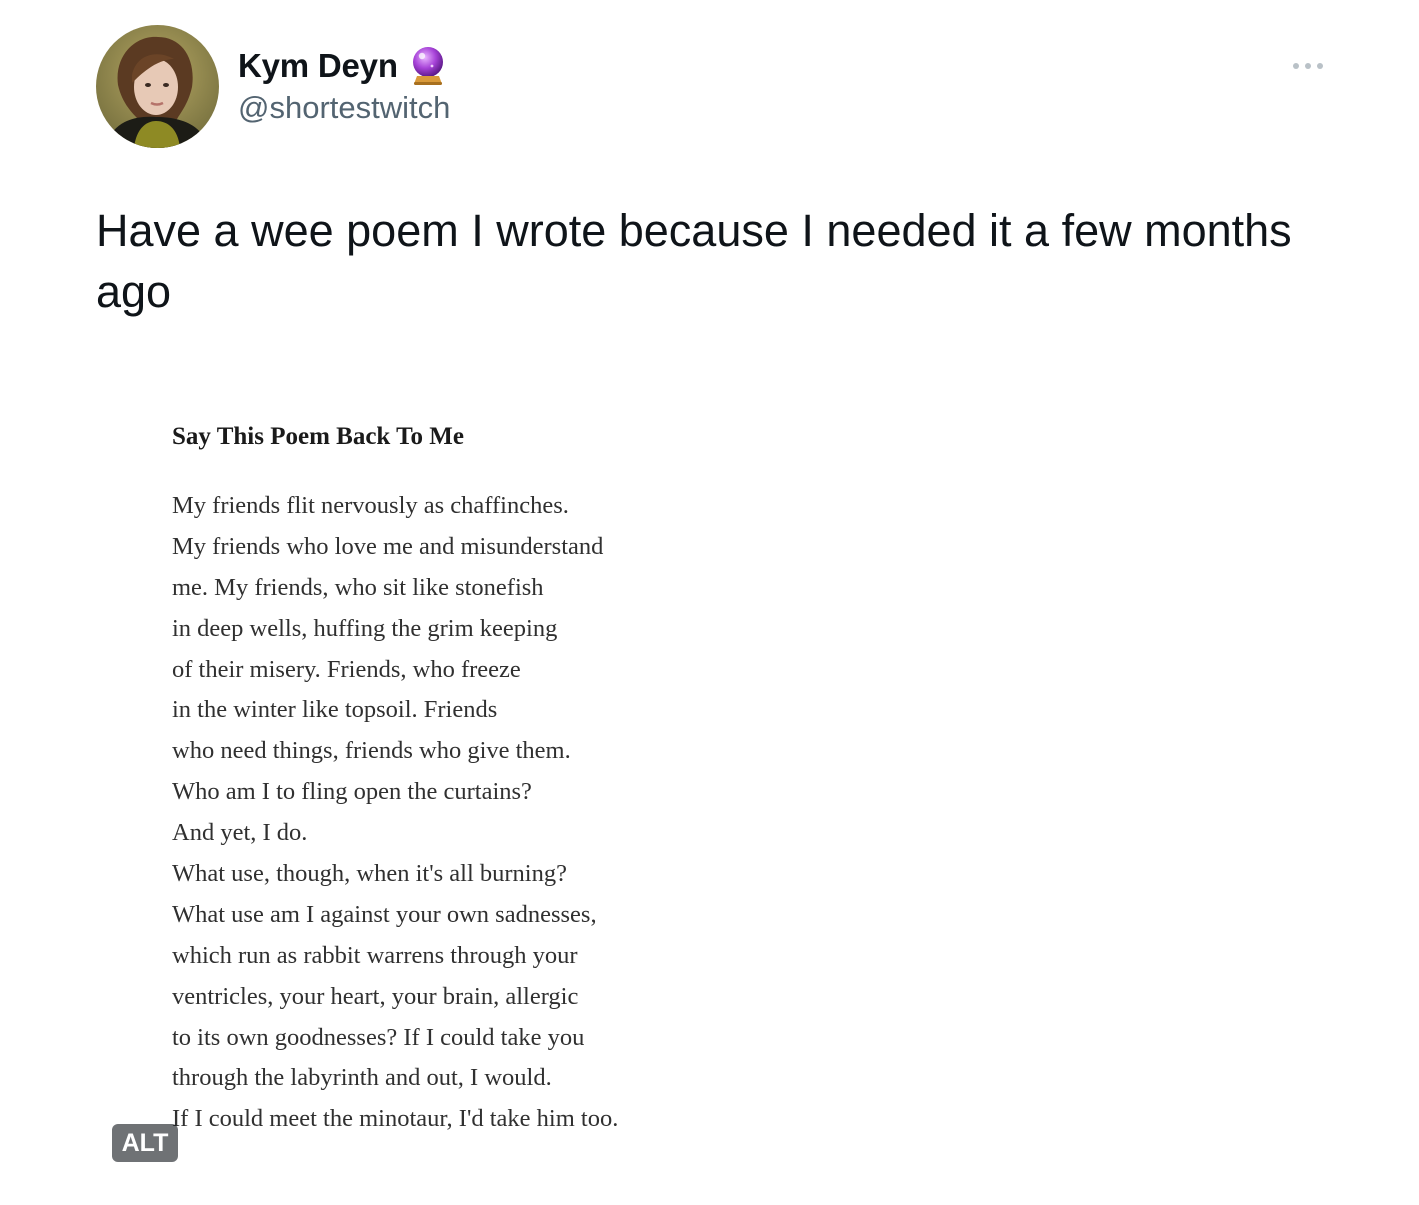 This screenshot has width=1419, height=1205. What do you see at coordinates (358, 587) in the screenshot?
I see `poem-line: me. My friends, who sit like stonefish` at bounding box center [358, 587].